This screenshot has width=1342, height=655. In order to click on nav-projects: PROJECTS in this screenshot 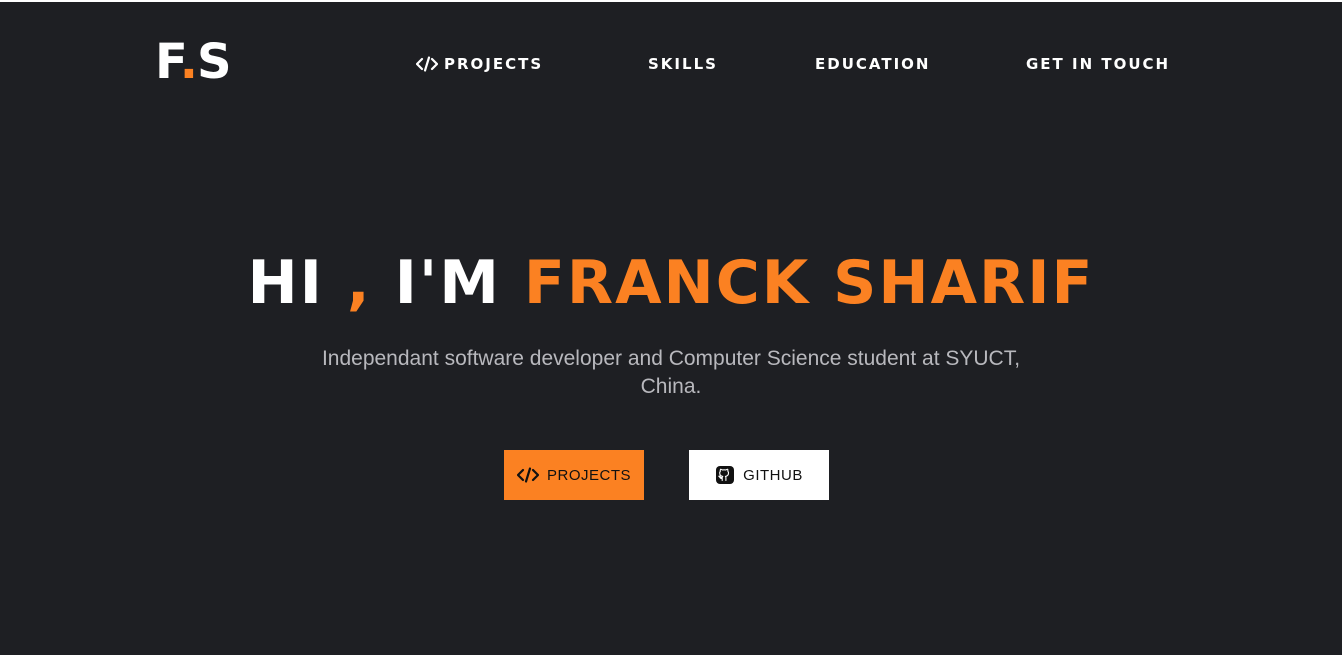, I will do `click(479, 64)`.